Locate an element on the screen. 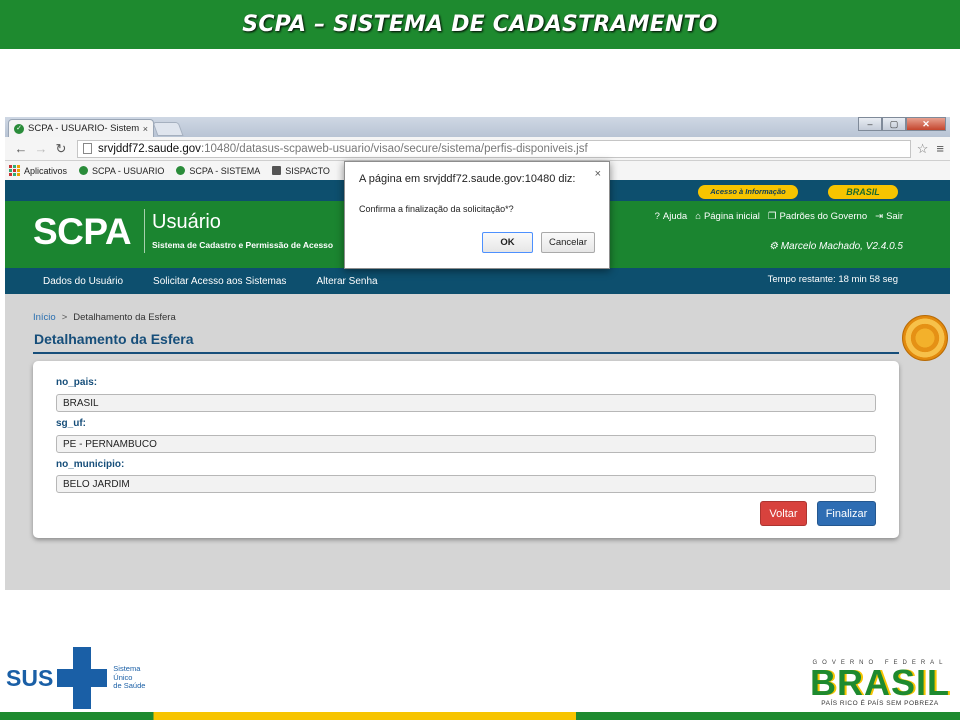  dialog-close-icon: × is located at coordinates (598, 174).